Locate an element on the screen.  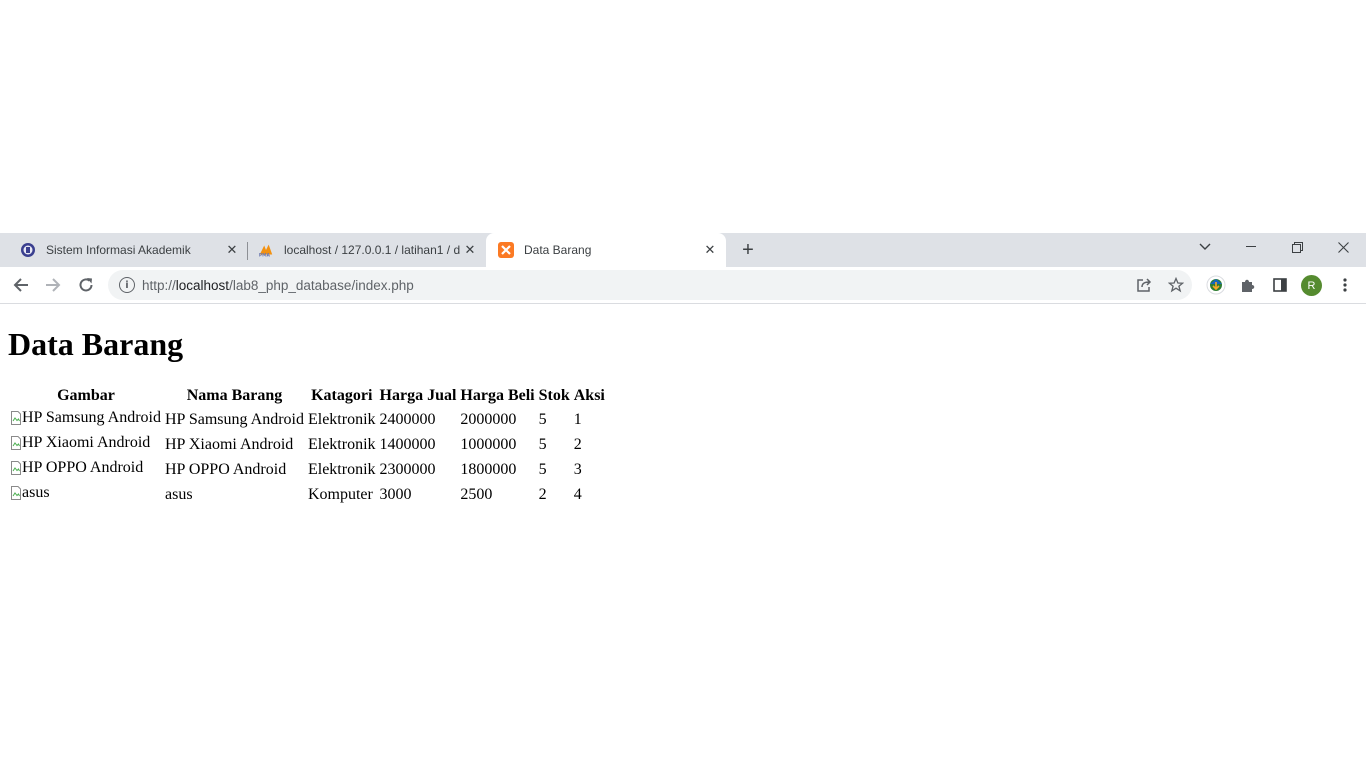
cell-nama: HP OPPO Android is located at coordinates (225, 469).